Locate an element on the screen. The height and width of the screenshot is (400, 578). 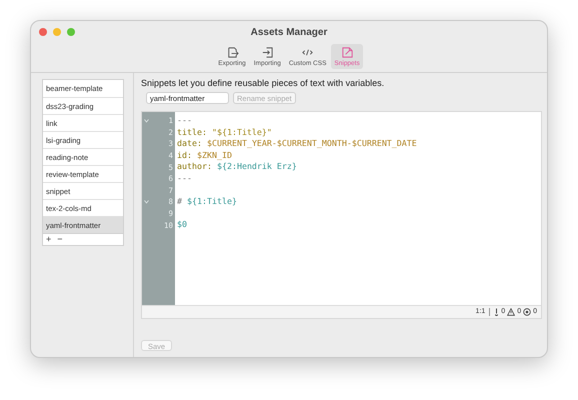
code-line: title: "${1:Title}" is located at coordinates (224, 131).